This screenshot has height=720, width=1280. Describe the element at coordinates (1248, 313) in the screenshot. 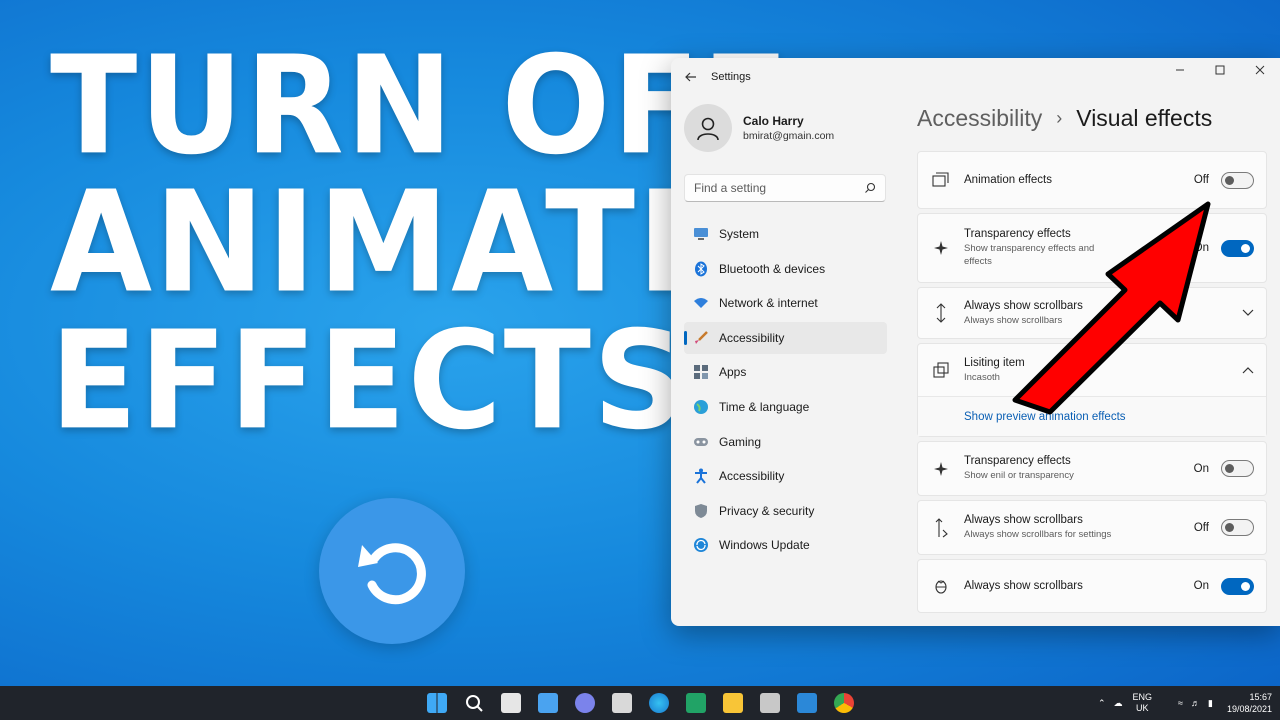

I see `chevron-down-icon` at that location.